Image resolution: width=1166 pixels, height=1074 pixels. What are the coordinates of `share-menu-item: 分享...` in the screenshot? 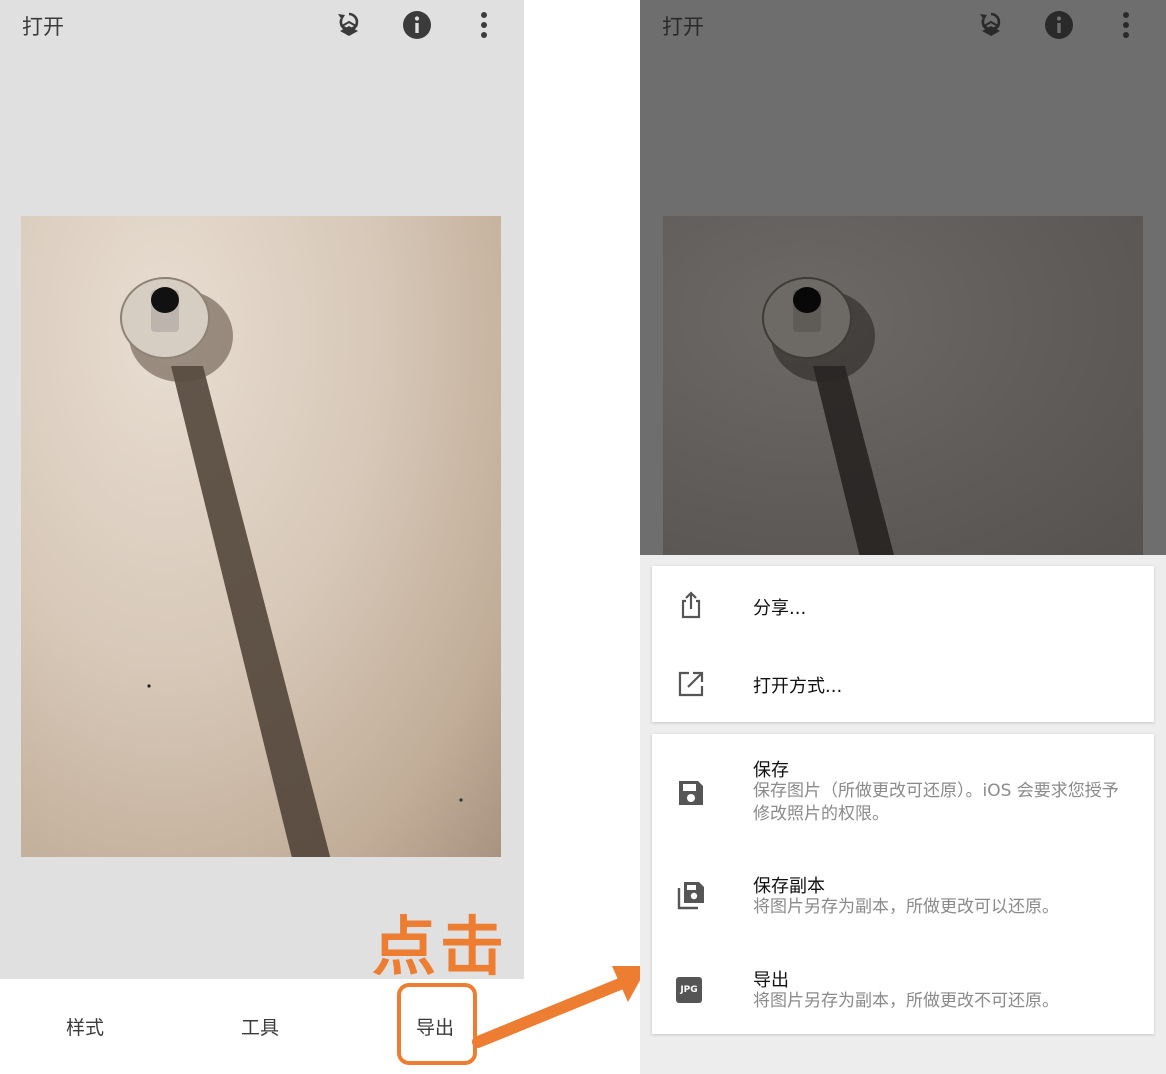 It's located at (903, 605).